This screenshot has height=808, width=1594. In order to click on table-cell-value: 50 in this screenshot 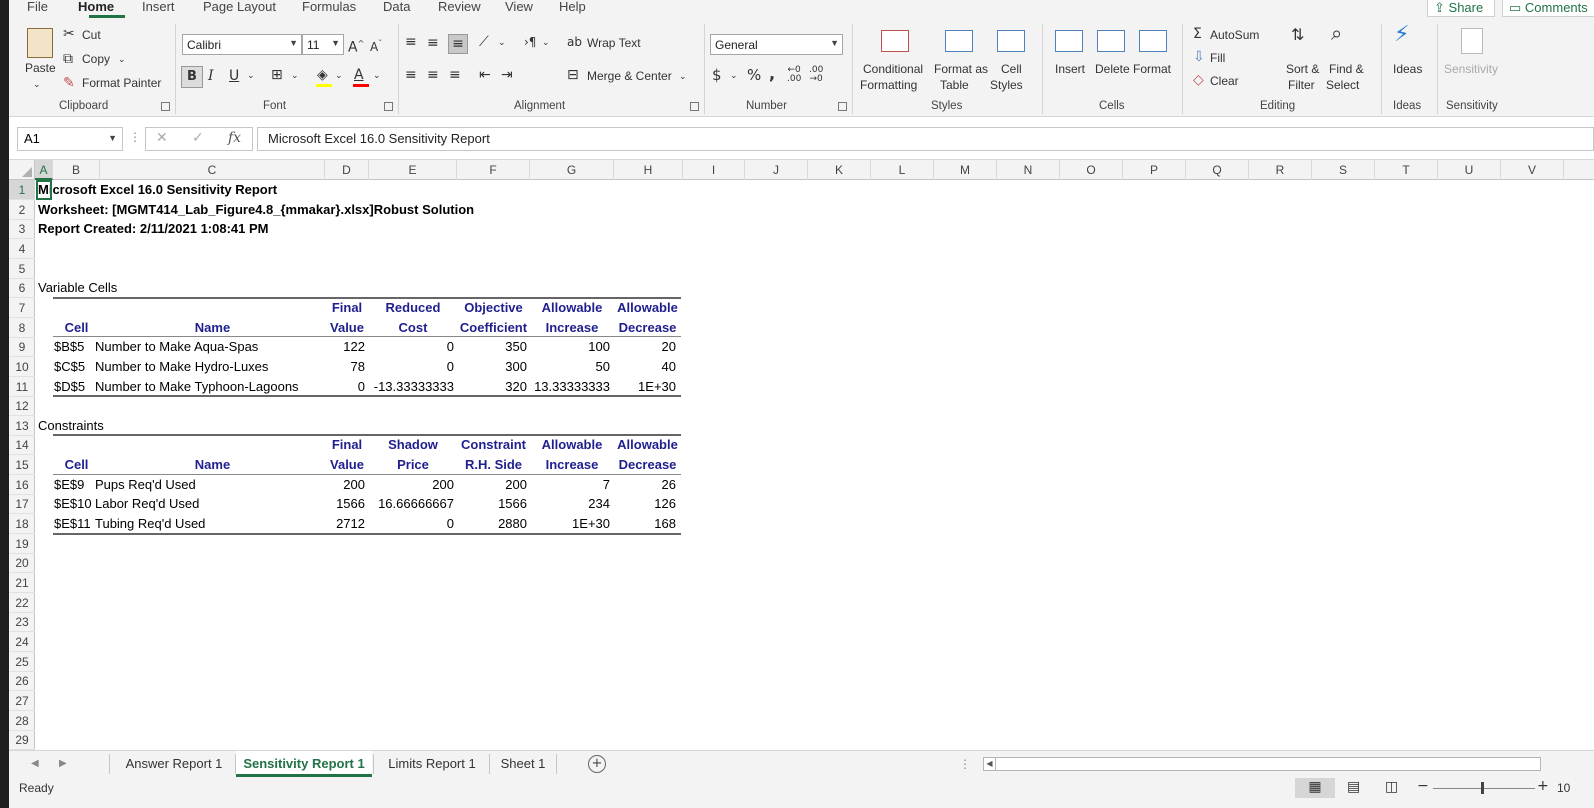, I will do `click(570, 367)`.